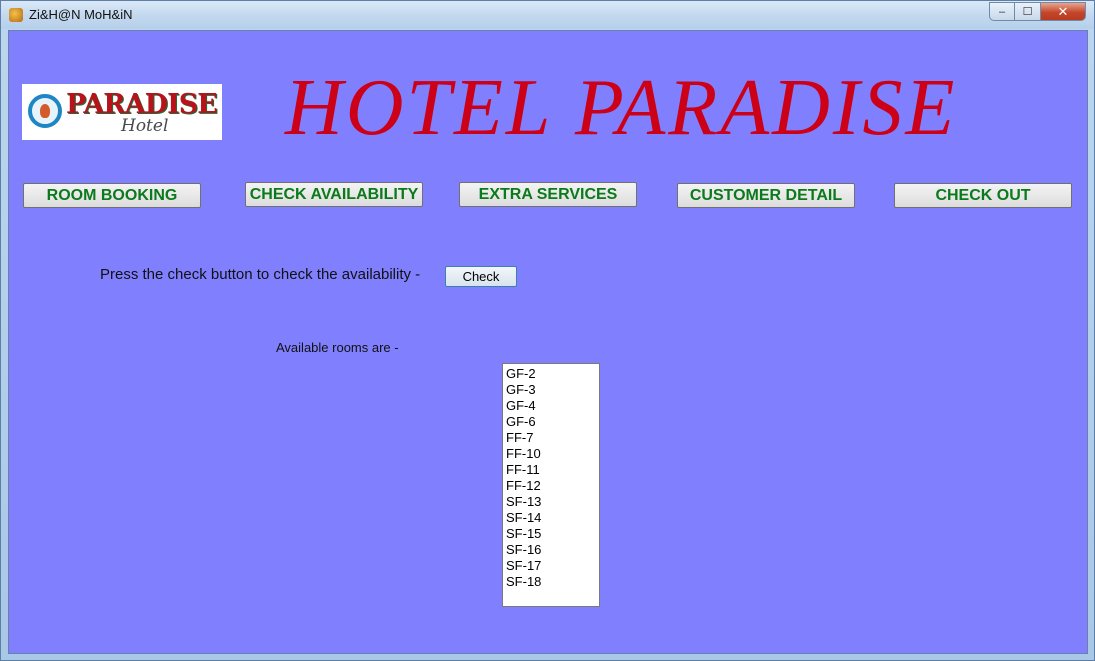 Image resolution: width=1095 pixels, height=661 pixels. What do you see at coordinates (621, 108) in the screenshot?
I see `page-title: HOTEL PARADISE` at bounding box center [621, 108].